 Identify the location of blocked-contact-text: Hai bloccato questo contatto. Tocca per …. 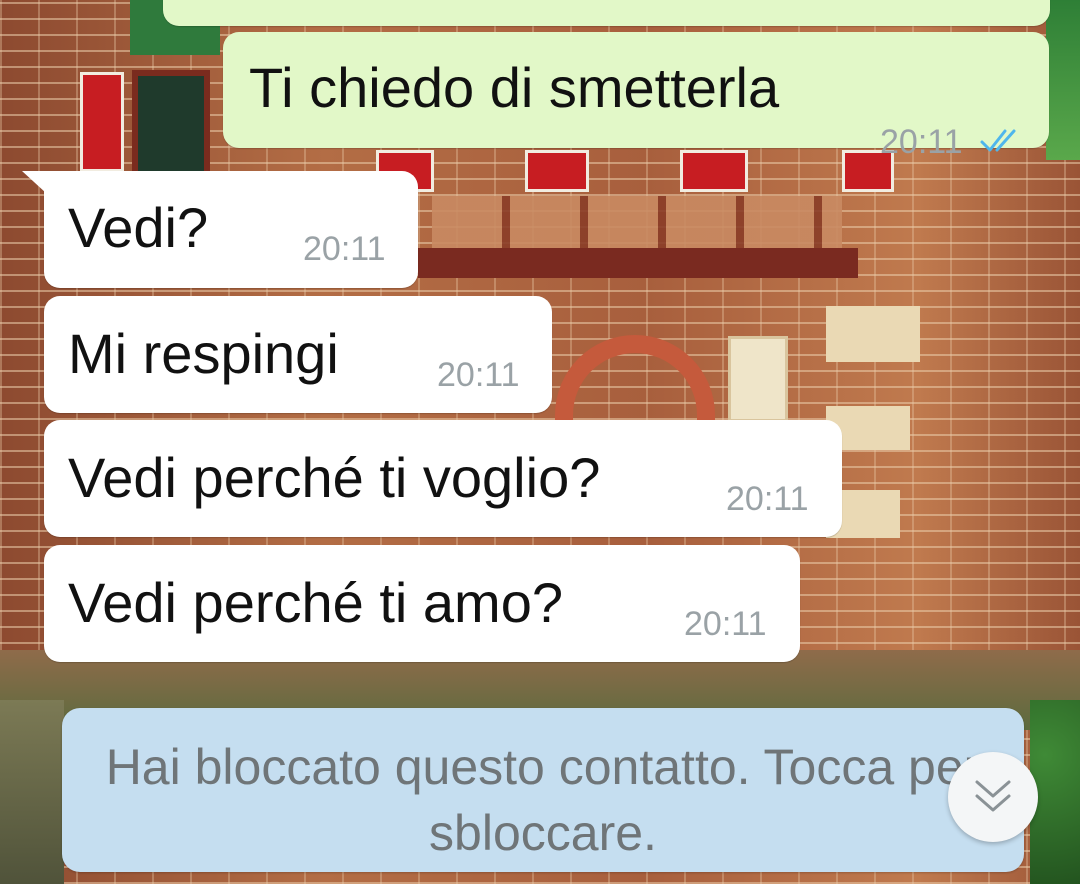
(543, 800).